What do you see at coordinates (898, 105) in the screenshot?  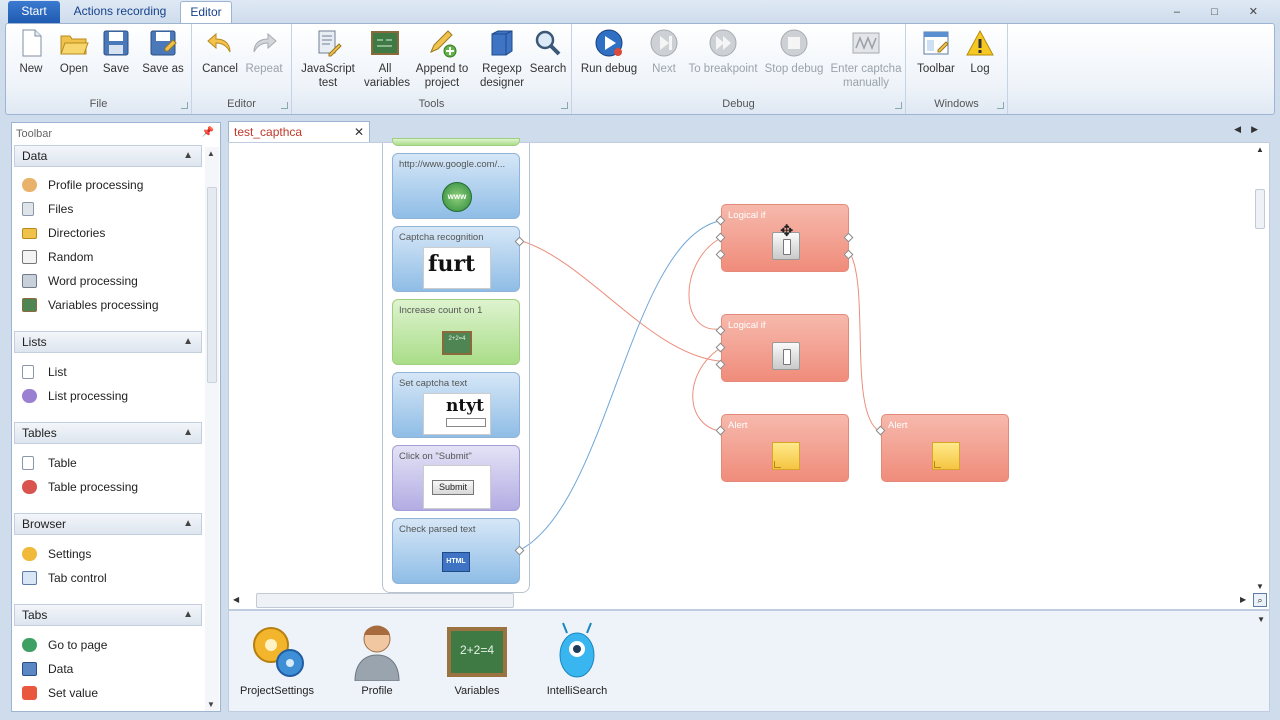 I see `debug-group-launcher` at bounding box center [898, 105].